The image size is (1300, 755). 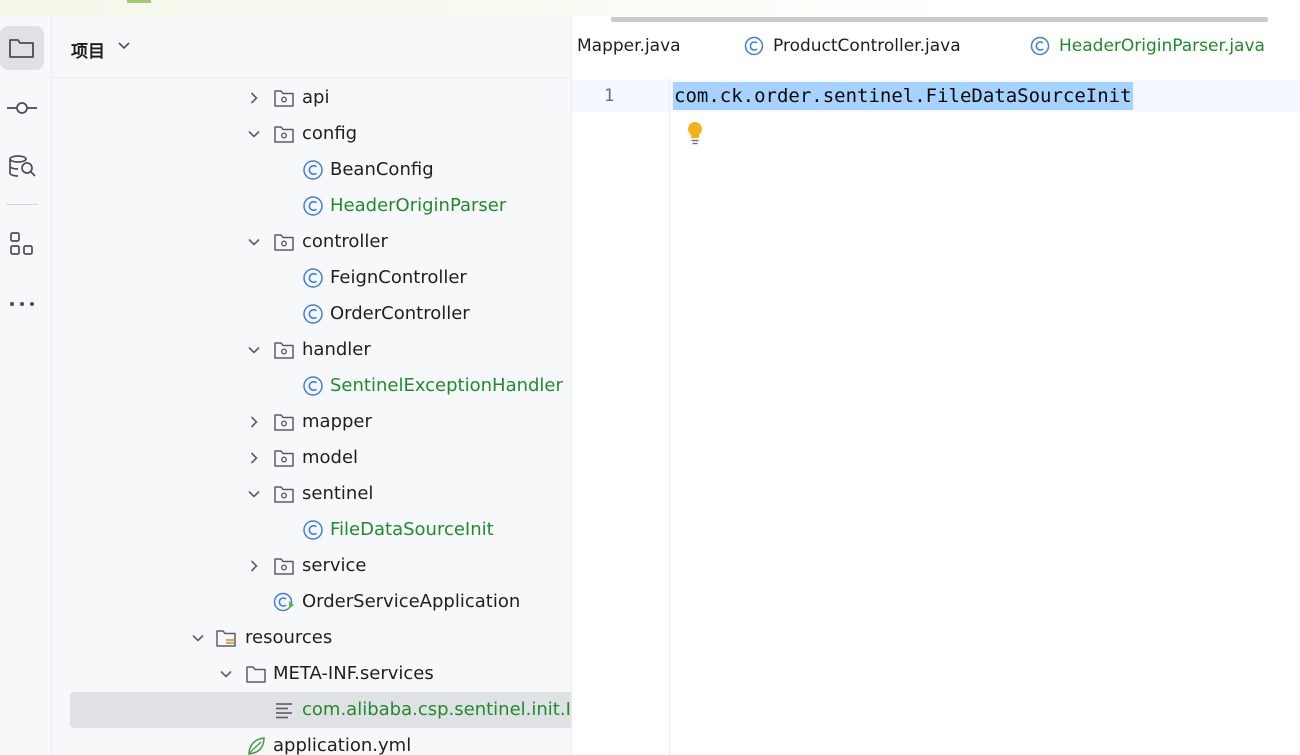 I want to click on tab-header-origin-parser: HeaderOriginParser.java, so click(x=1147, y=46).